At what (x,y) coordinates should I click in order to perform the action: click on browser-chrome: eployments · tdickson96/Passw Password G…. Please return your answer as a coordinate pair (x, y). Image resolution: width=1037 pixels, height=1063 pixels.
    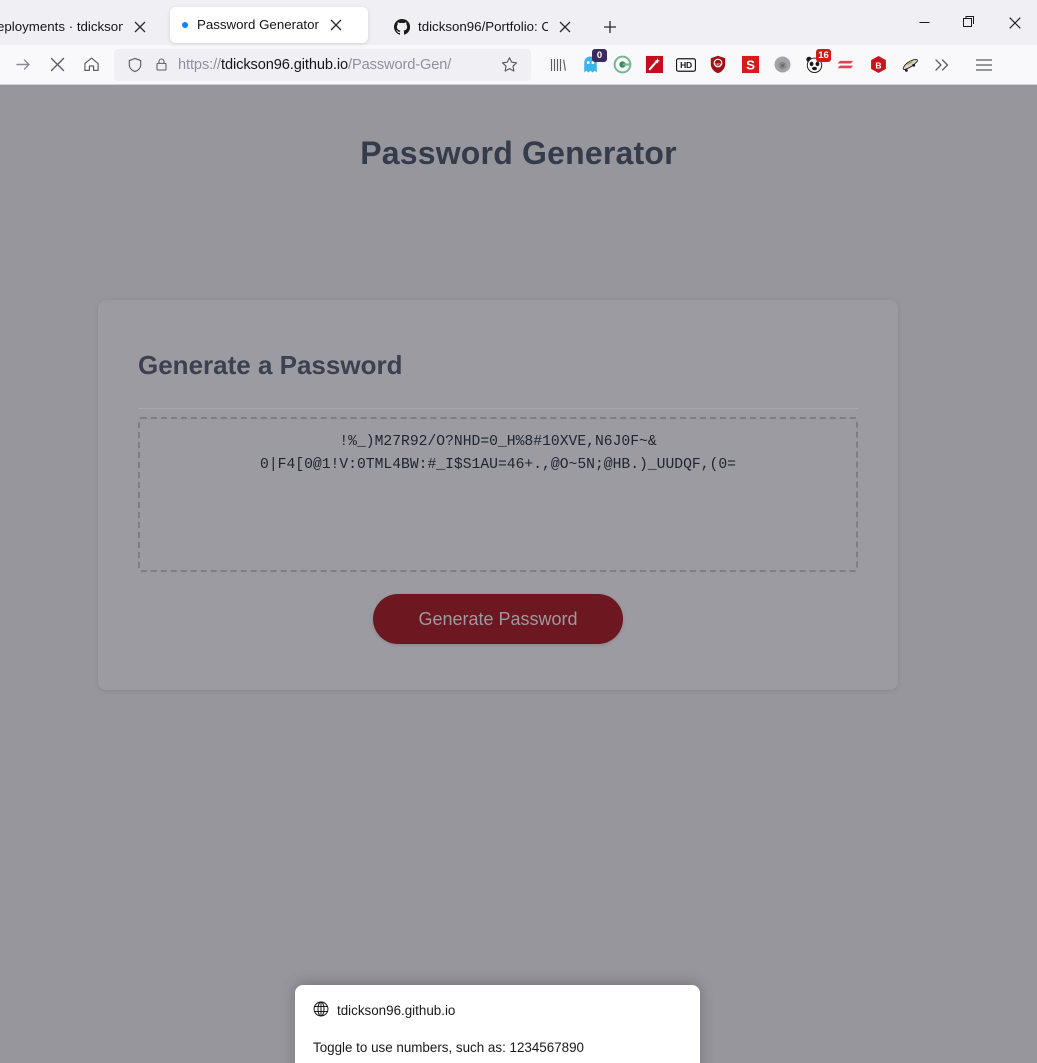
    Looking at the image, I should click on (518, 42).